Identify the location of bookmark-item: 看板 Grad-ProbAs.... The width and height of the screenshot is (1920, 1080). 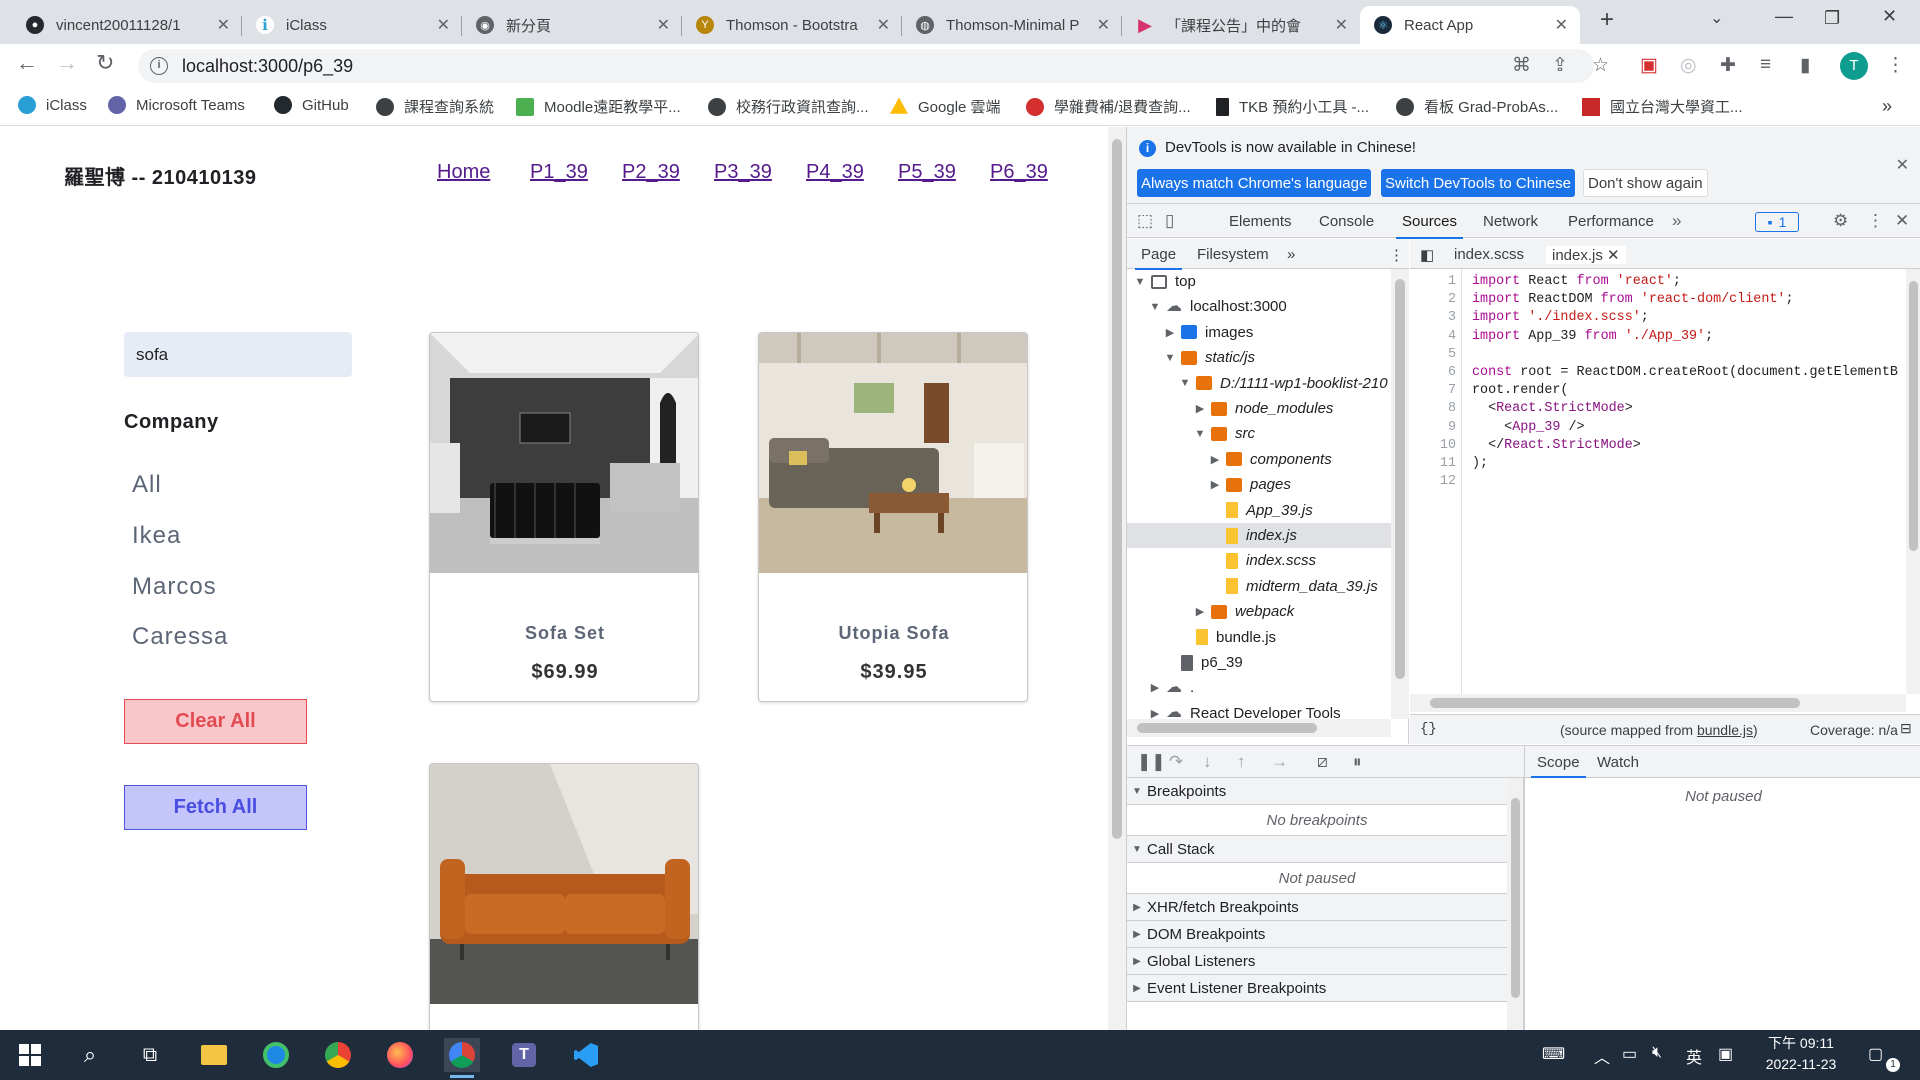
(1477, 106).